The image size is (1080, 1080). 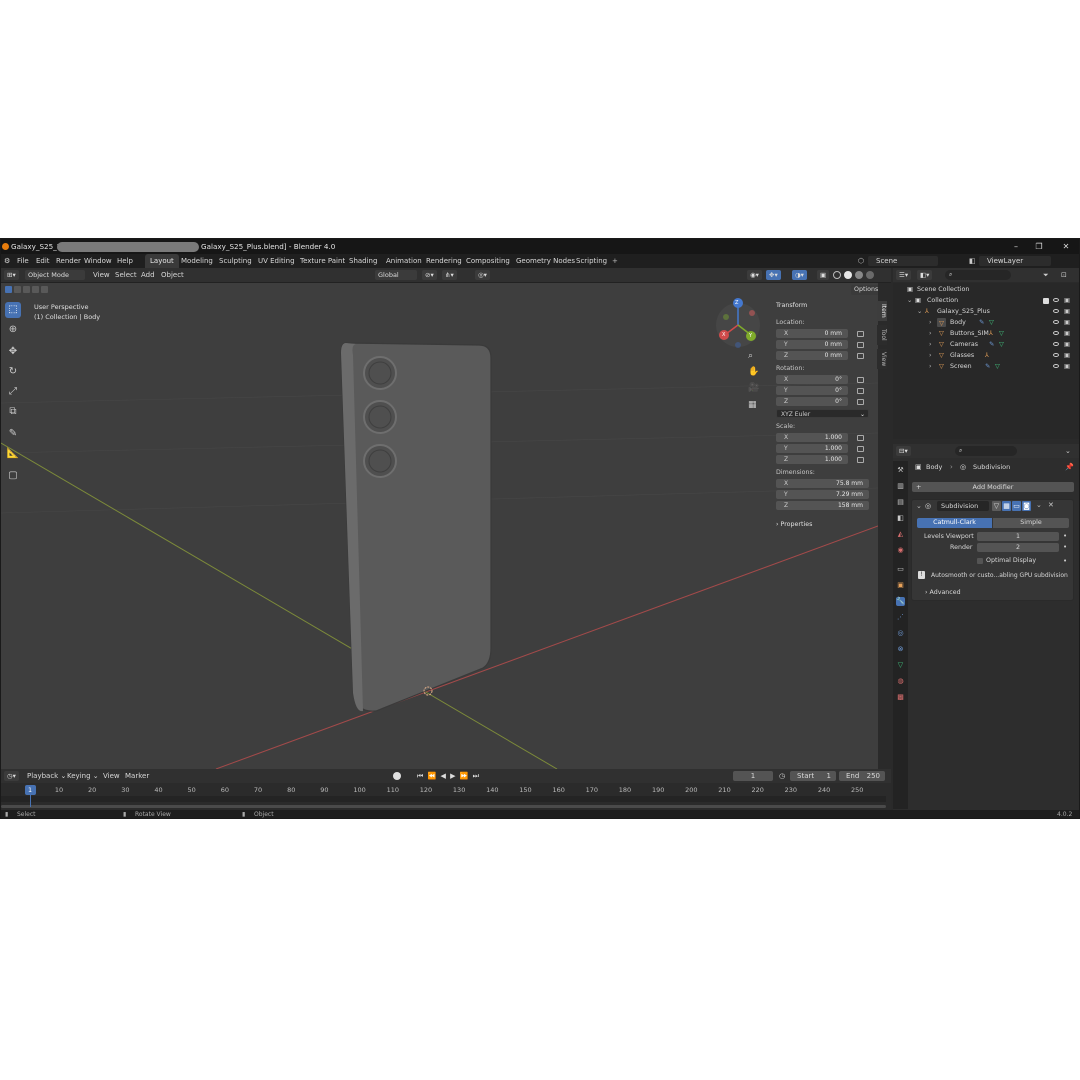 What do you see at coordinates (13, 310) in the screenshot?
I see `select-box-tool-icon: ⬚` at bounding box center [13, 310].